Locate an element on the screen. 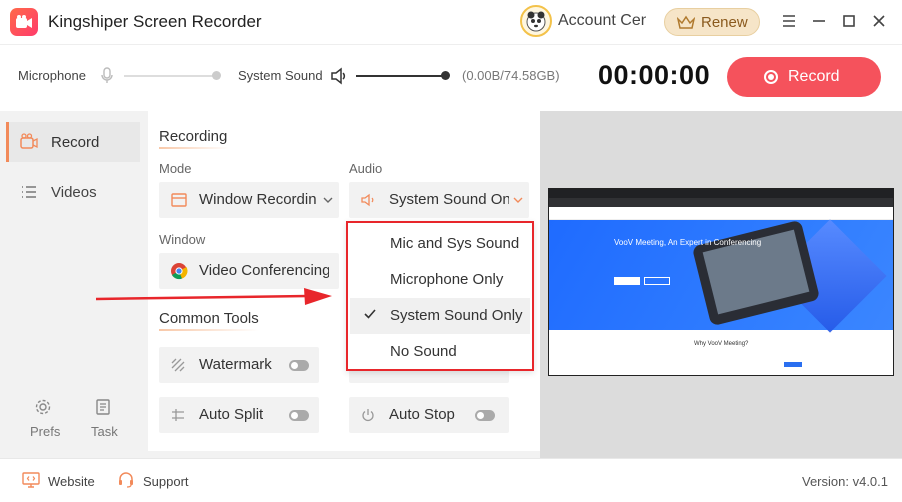 This screenshot has height=502, width=902. microphone-volume-slider is located at coordinates (171, 76).